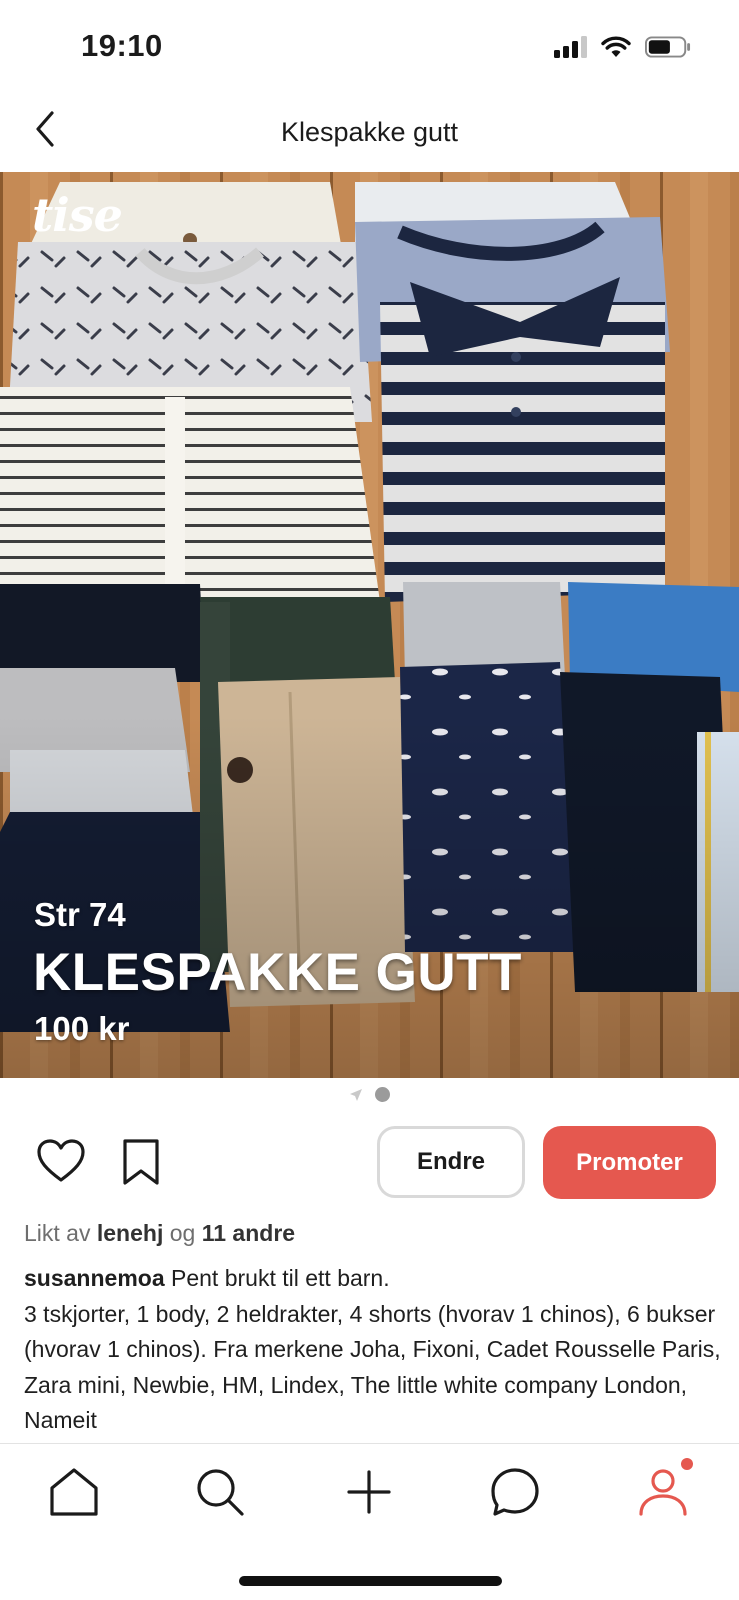 This screenshot has height=1600, width=739. What do you see at coordinates (663, 1492) in the screenshot?
I see `profile-icon` at bounding box center [663, 1492].